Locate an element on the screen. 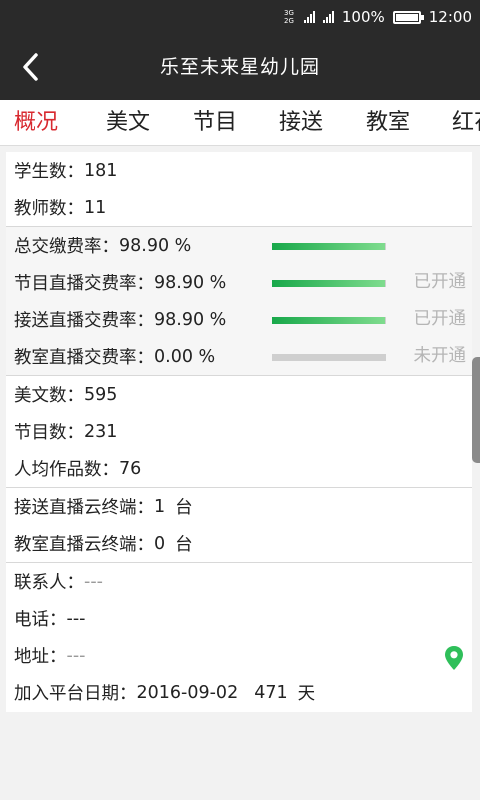  page-title: 乐至未来星幼儿园 is located at coordinates (239, 67).